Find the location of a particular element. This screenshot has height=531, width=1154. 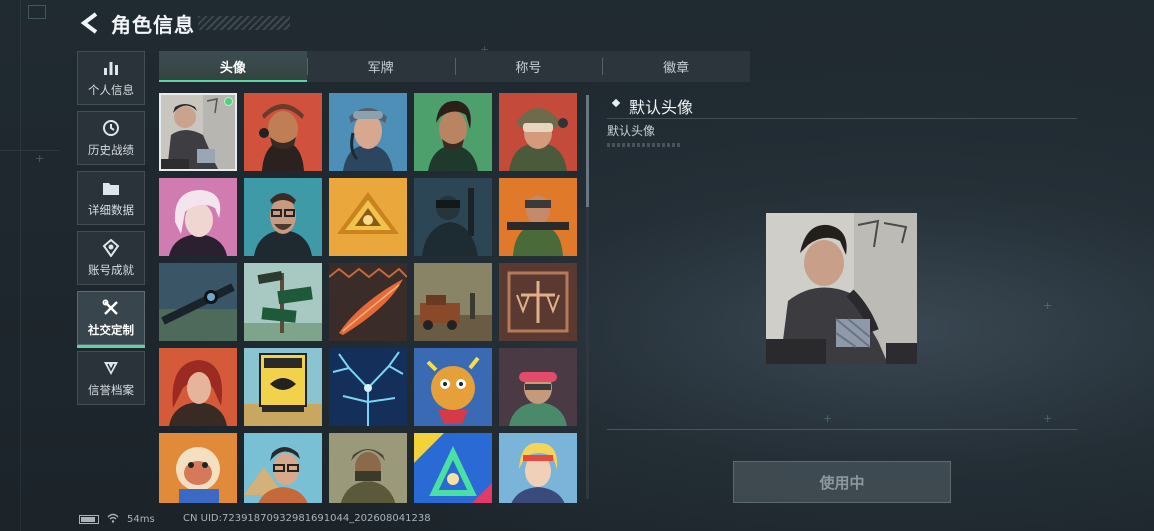

decorative-bar is located at coordinates (644, 145).